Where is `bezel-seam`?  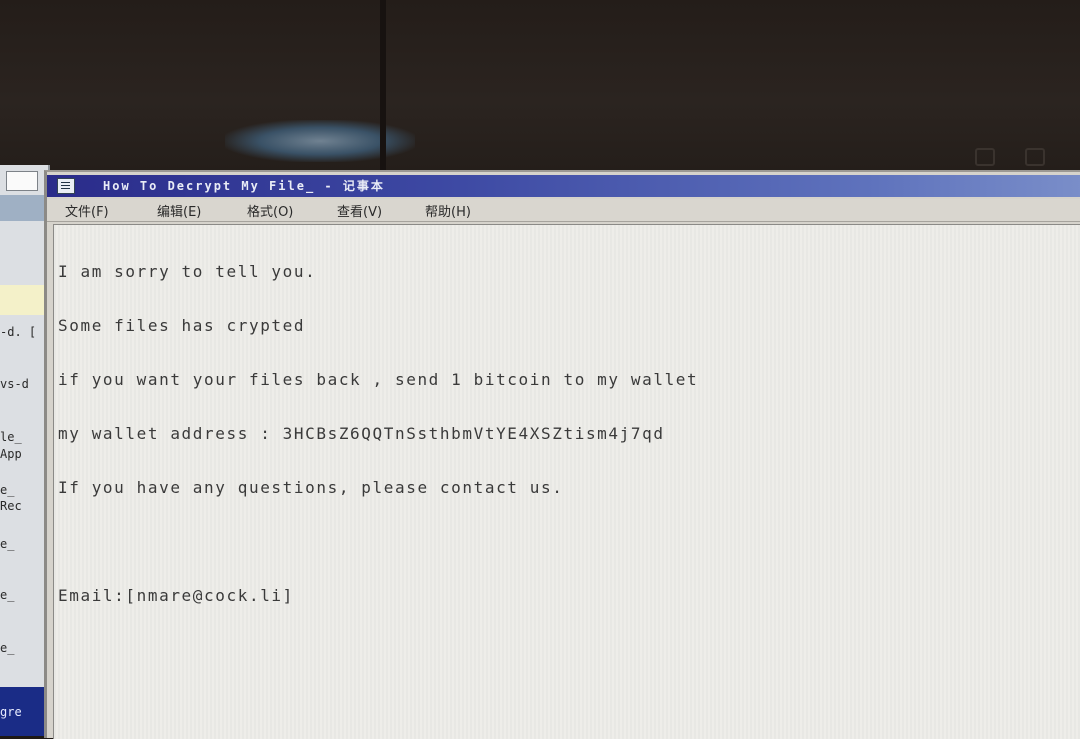 bezel-seam is located at coordinates (383, 87).